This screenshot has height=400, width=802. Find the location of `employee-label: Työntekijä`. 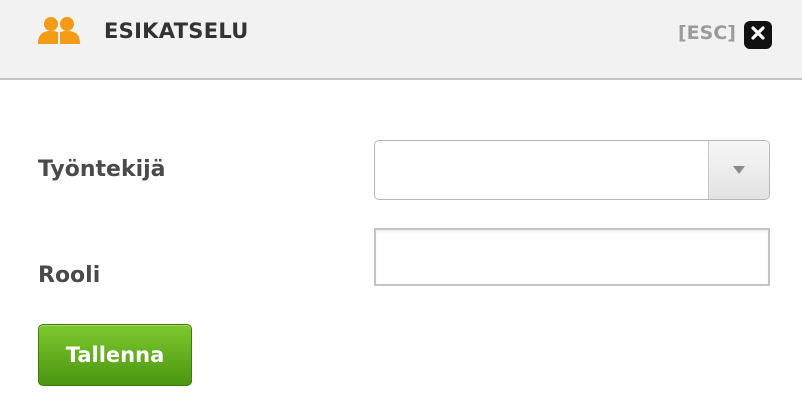

employee-label: Työntekijä is located at coordinates (102, 169).